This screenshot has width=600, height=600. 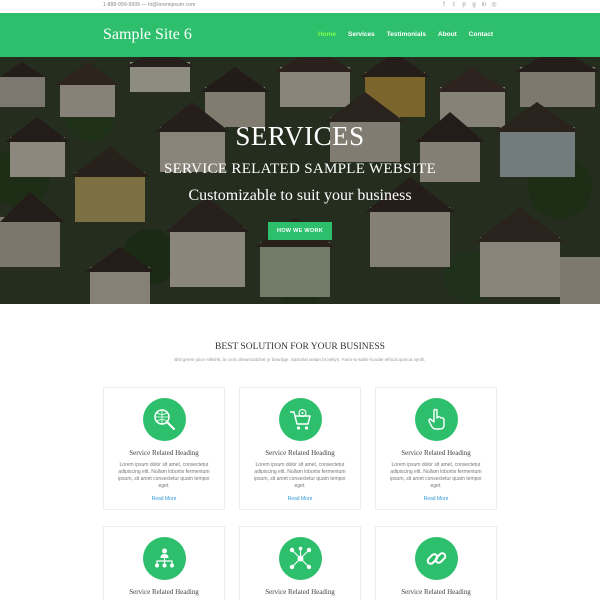 I want to click on nav-menu: Home Services Testimonials About Contact, so click(x=405, y=34).